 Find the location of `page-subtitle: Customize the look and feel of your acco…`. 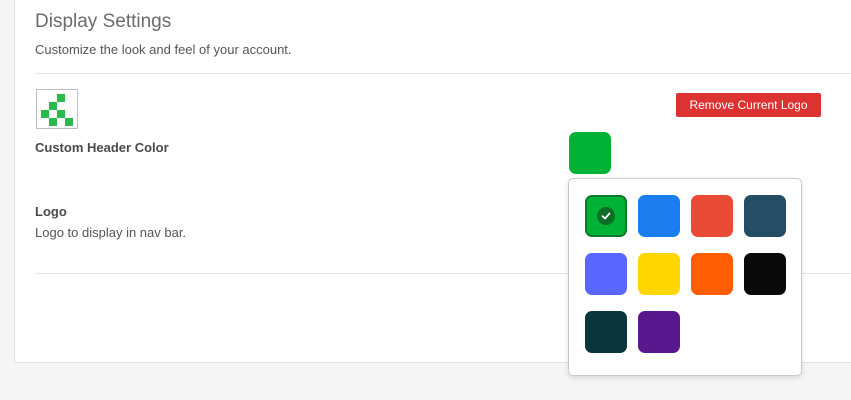

page-subtitle: Customize the look and feel of your acco… is located at coordinates (163, 49).